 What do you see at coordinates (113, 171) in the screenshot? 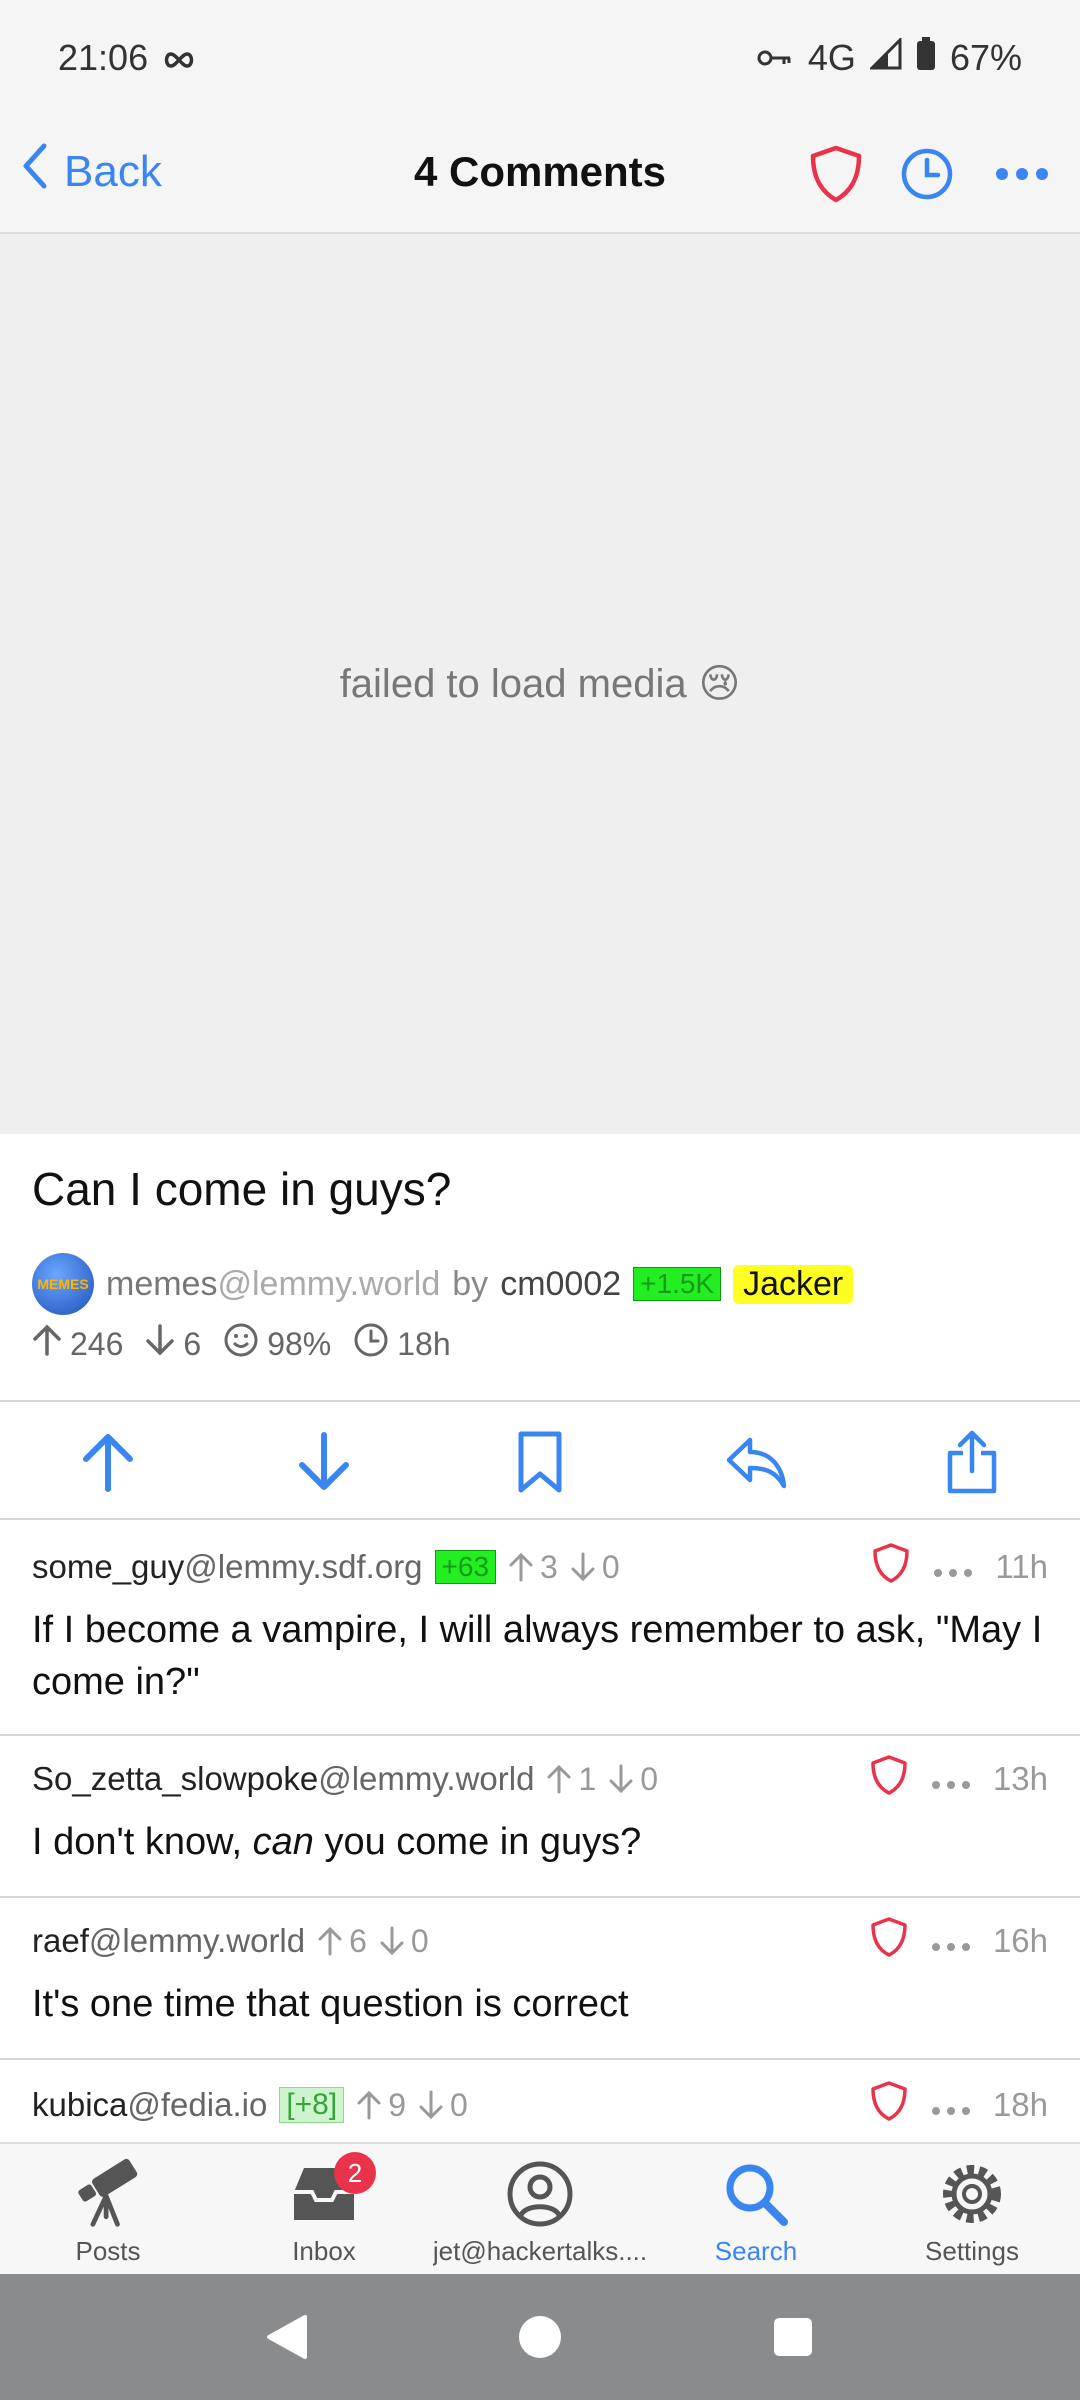
I see `back-label: Back` at bounding box center [113, 171].